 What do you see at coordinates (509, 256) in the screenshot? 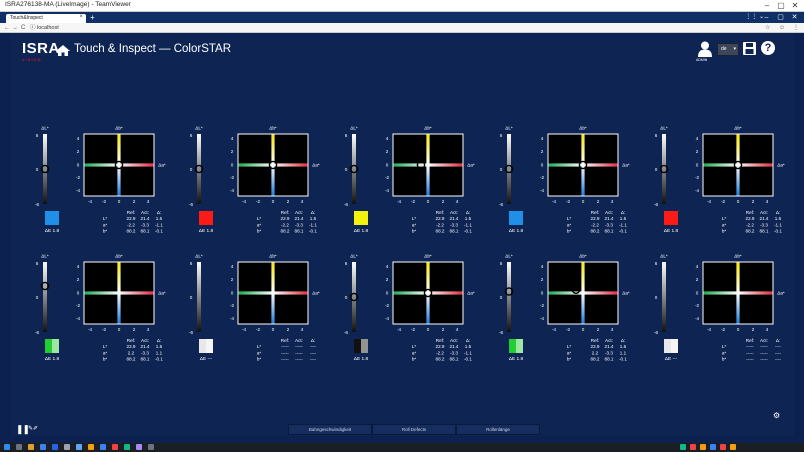
I see `delta-l-axis-label: ΔL*` at bounding box center [509, 256].